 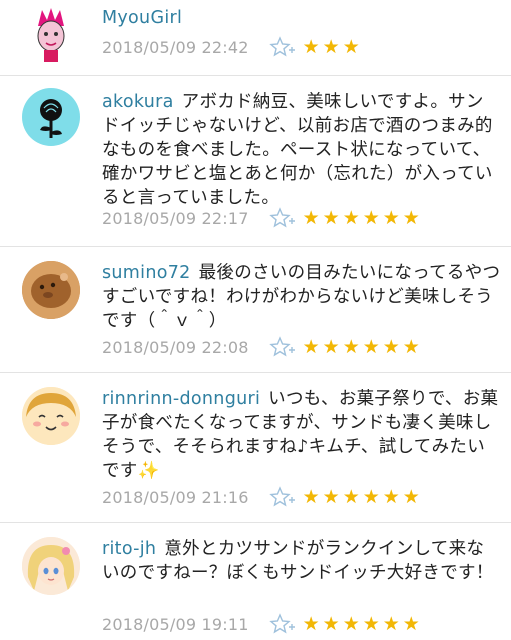 I want to click on round-animal-photo-icon, so click(x=51, y=290).